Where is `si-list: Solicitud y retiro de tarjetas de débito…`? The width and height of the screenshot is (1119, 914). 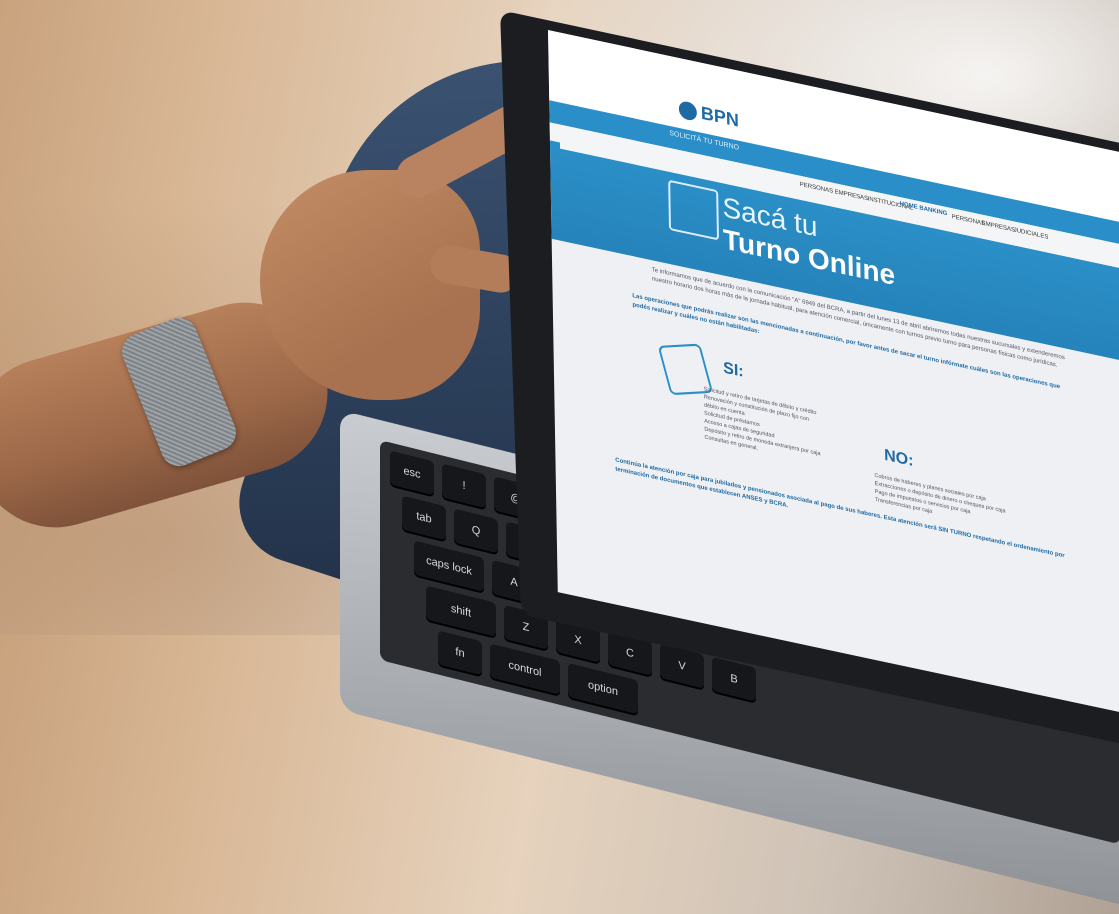
si-list: Solicitud y retiro de tarjetas de débito… is located at coordinates (764, 426).